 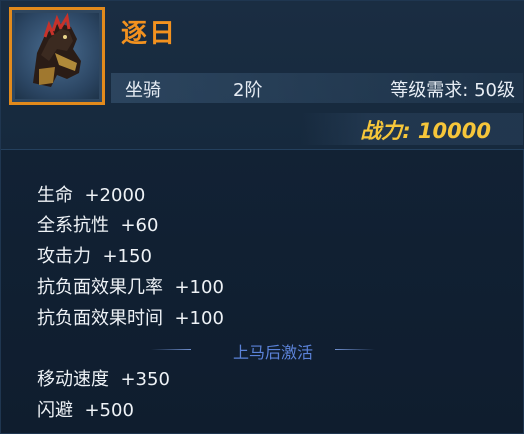 I want to click on mounted-section-title: 上马后激活, so click(x=272, y=352).